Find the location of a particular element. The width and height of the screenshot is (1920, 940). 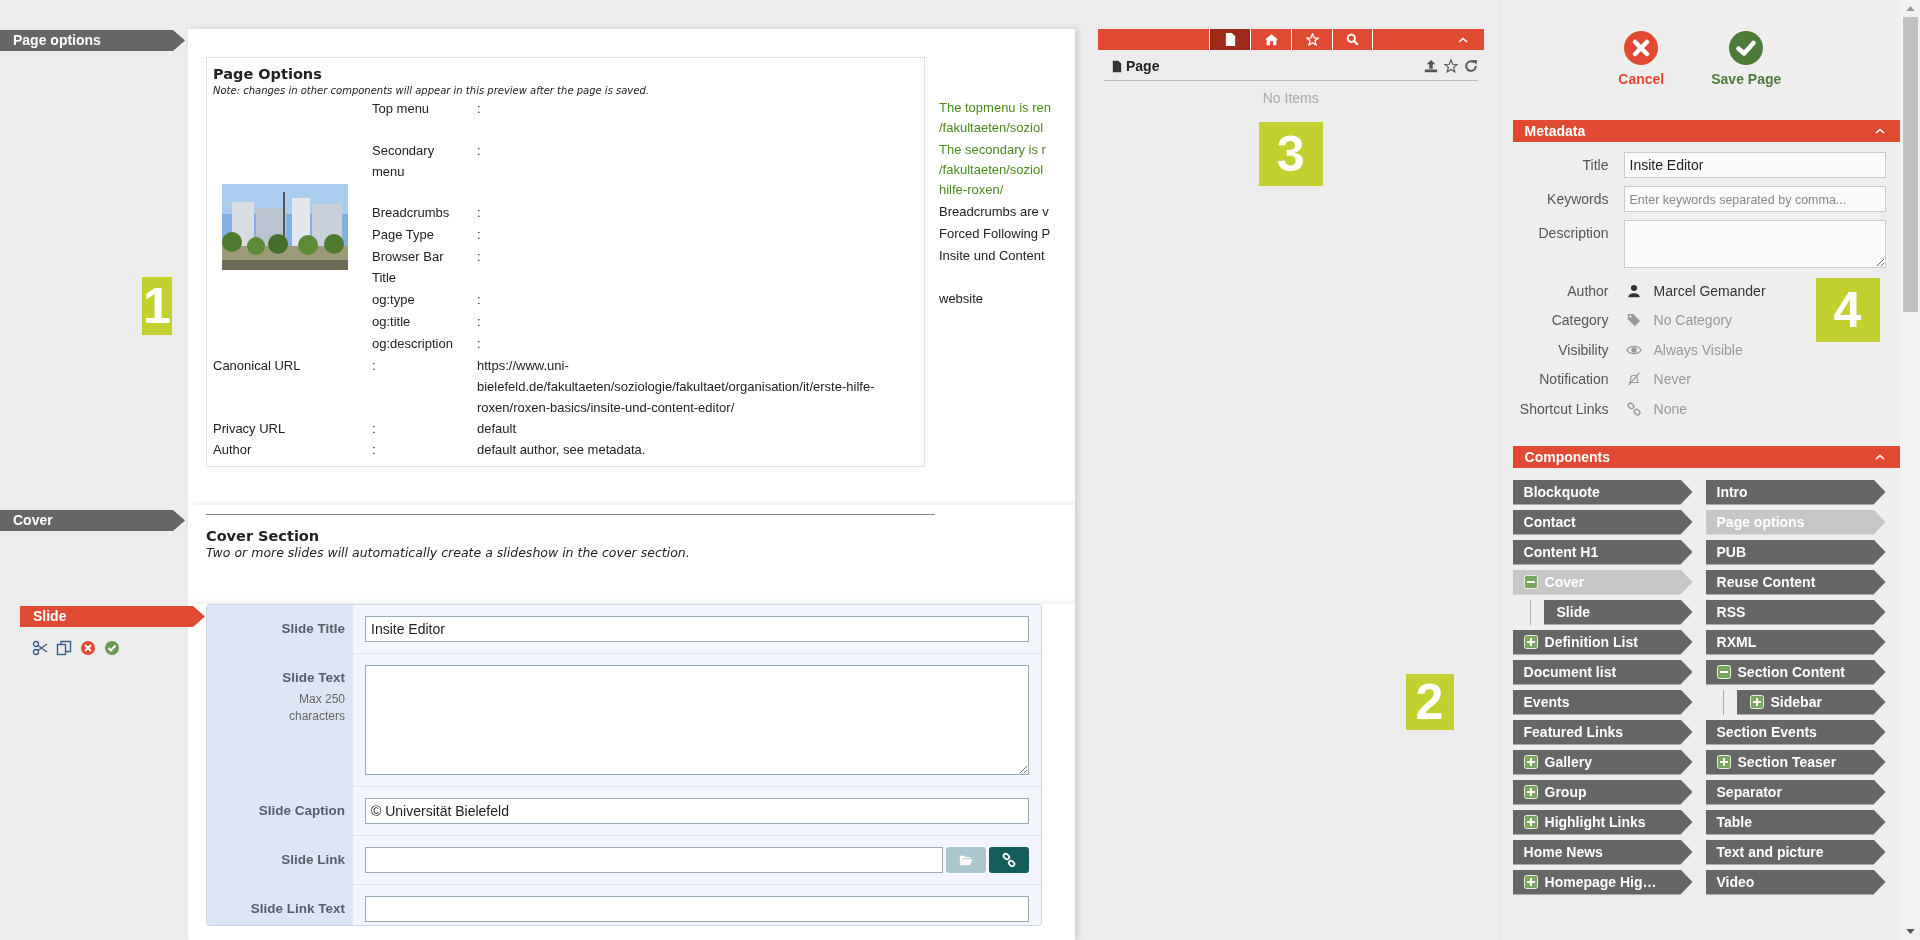

component-item: Reuse Content is located at coordinates (1795, 582).